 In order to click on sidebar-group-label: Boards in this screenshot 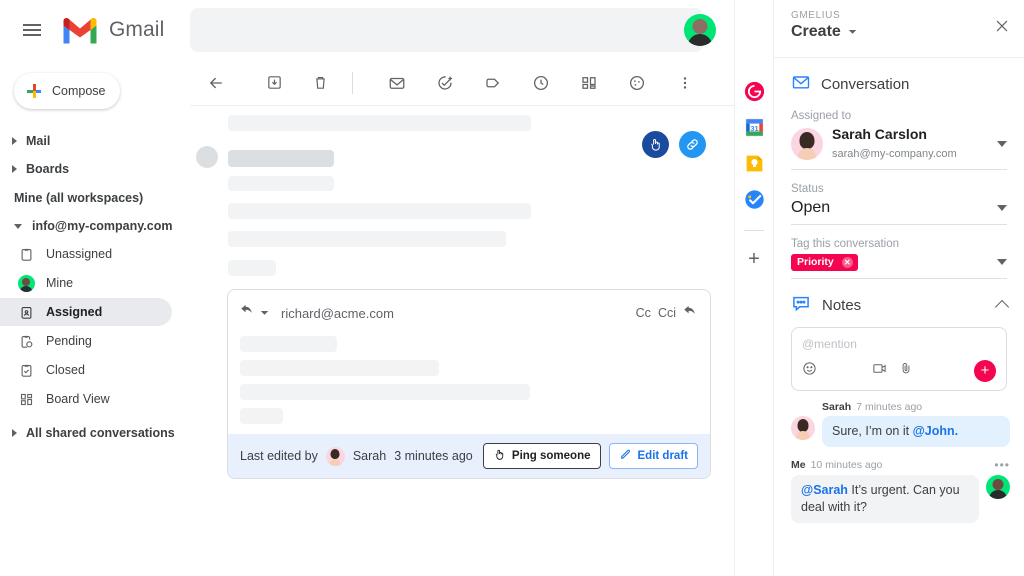, I will do `click(48, 169)`.